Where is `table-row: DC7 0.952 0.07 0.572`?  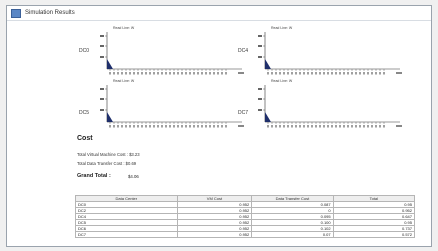
table-row: DC7 0.952 0.07 0.572 is located at coordinates (245, 234).